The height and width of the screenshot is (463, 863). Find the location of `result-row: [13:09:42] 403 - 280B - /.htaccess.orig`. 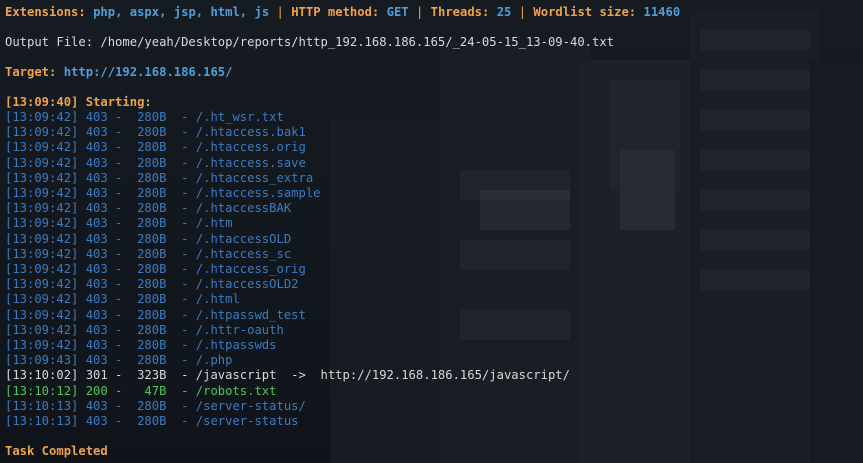

result-row: [13:09:42] 403 - 280B - /.htaccess.orig is located at coordinates (155, 147).